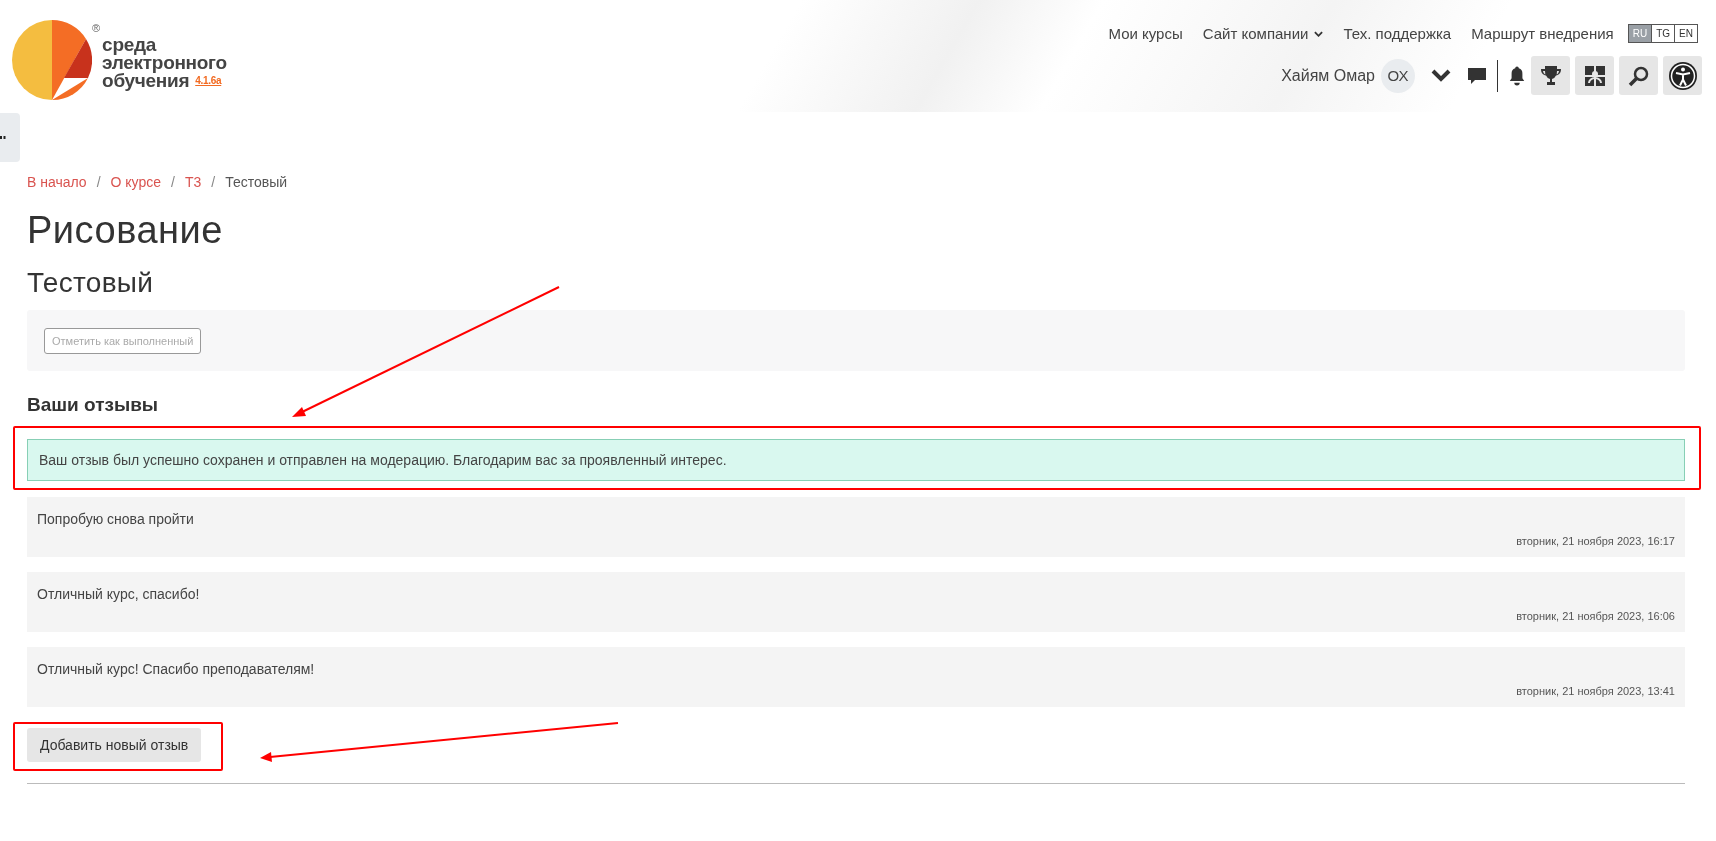  What do you see at coordinates (146, 81) in the screenshot?
I see `logo-text: обучения` at bounding box center [146, 81].